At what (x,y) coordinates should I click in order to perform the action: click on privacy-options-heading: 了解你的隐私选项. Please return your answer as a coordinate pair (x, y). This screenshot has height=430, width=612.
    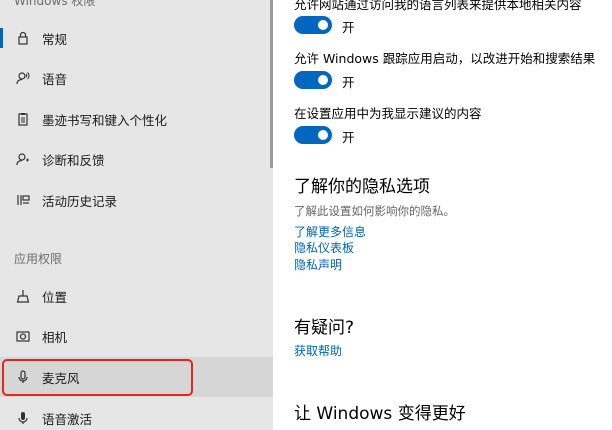
    Looking at the image, I should click on (362, 187).